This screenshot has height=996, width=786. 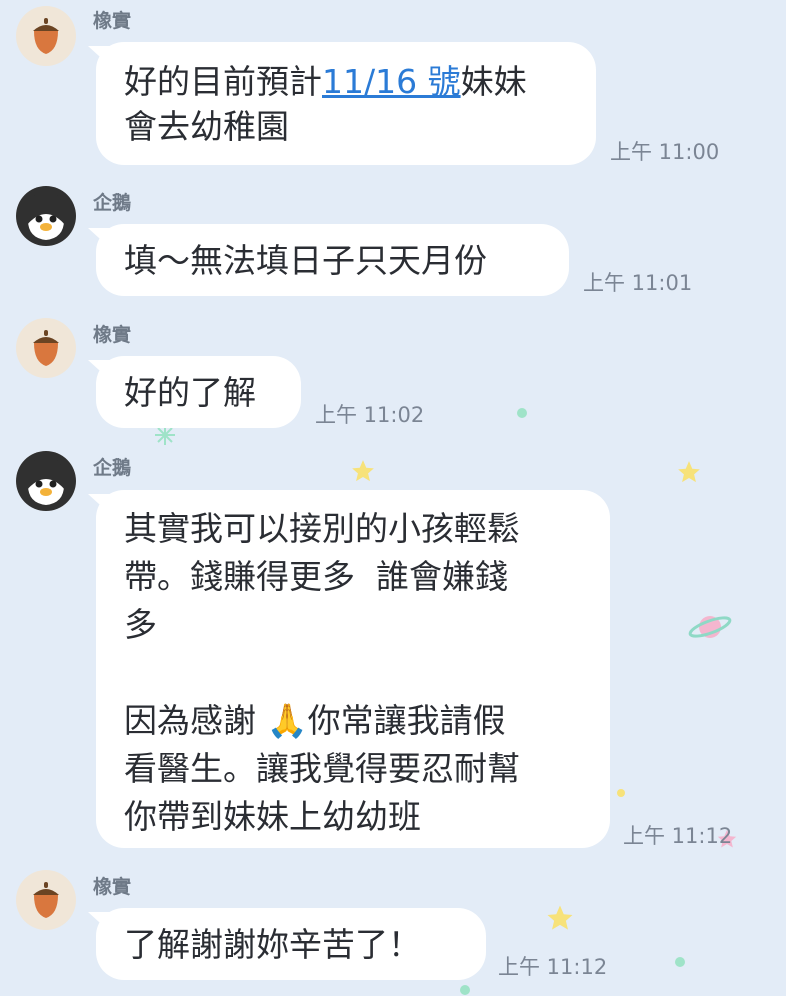 What do you see at coordinates (353, 673) in the screenshot?
I see `message-text-line` at bounding box center [353, 673].